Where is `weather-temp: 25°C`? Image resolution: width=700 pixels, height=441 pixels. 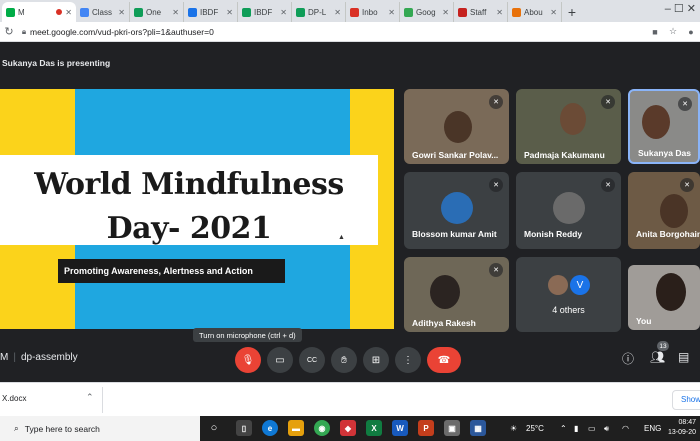
weather-temp: 25°C is located at coordinates (535, 428).